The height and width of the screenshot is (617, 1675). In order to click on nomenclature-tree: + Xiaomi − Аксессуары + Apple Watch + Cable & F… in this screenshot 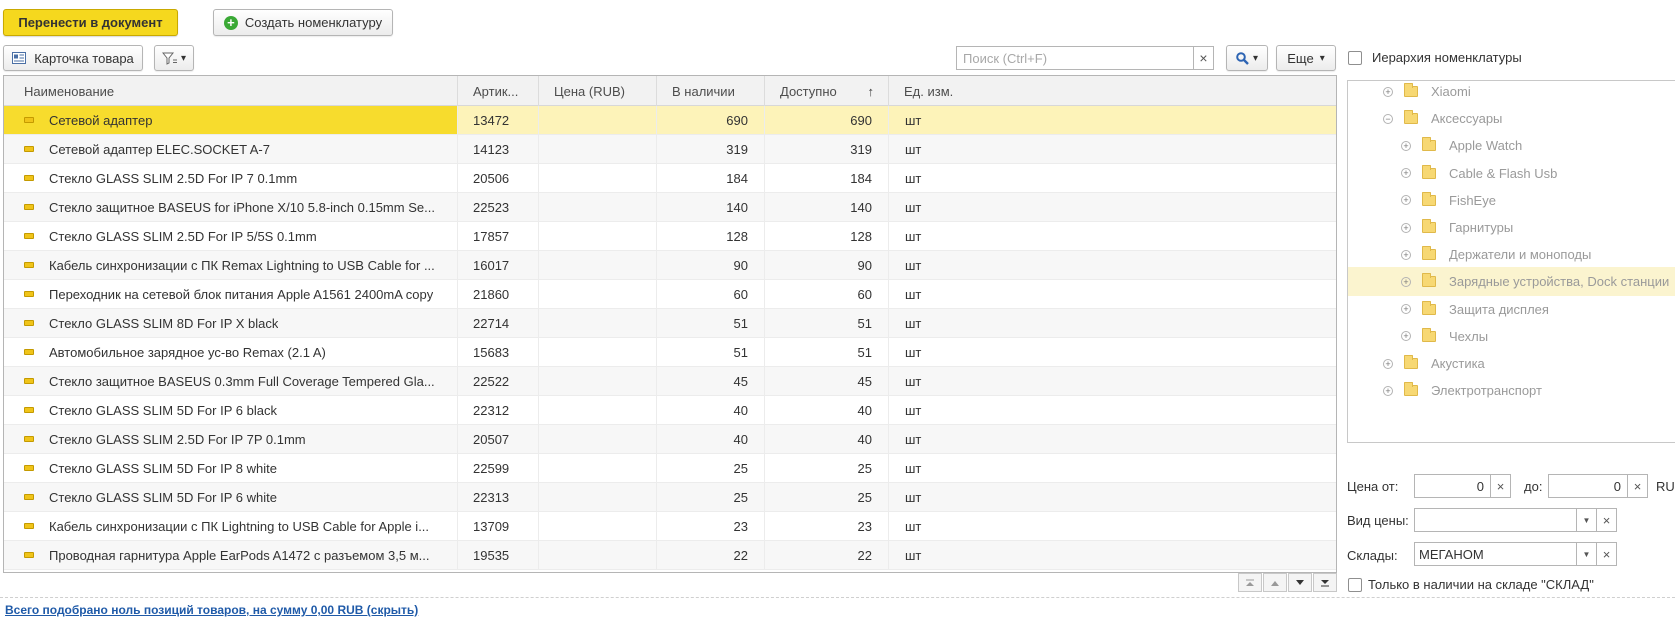, I will do `click(1511, 261)`.